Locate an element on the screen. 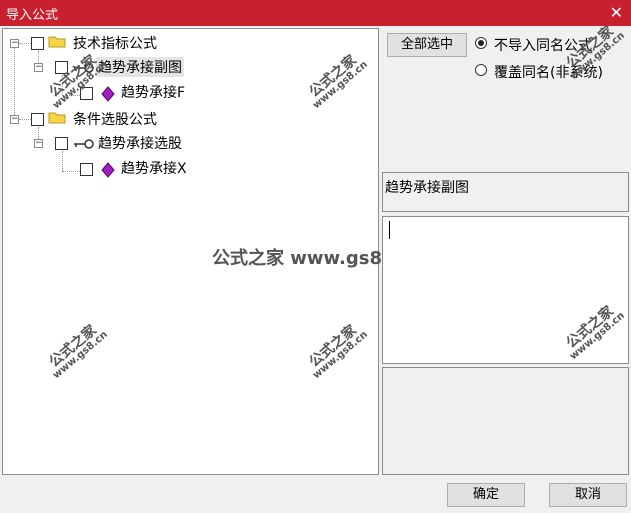  tree-formula-label: 趋势承接选股 is located at coordinates (140, 143).